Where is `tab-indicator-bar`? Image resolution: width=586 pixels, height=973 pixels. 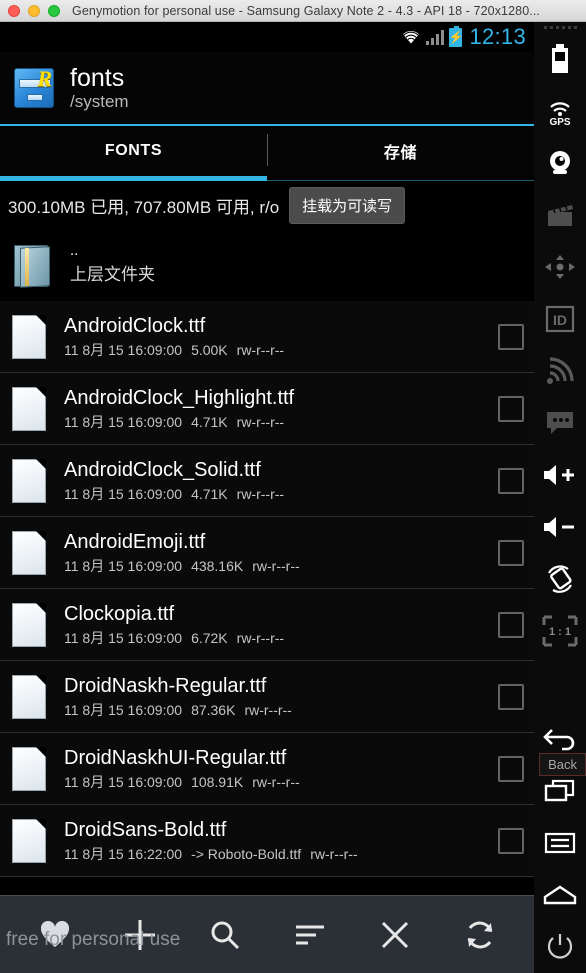 tab-indicator-bar is located at coordinates (267, 178).